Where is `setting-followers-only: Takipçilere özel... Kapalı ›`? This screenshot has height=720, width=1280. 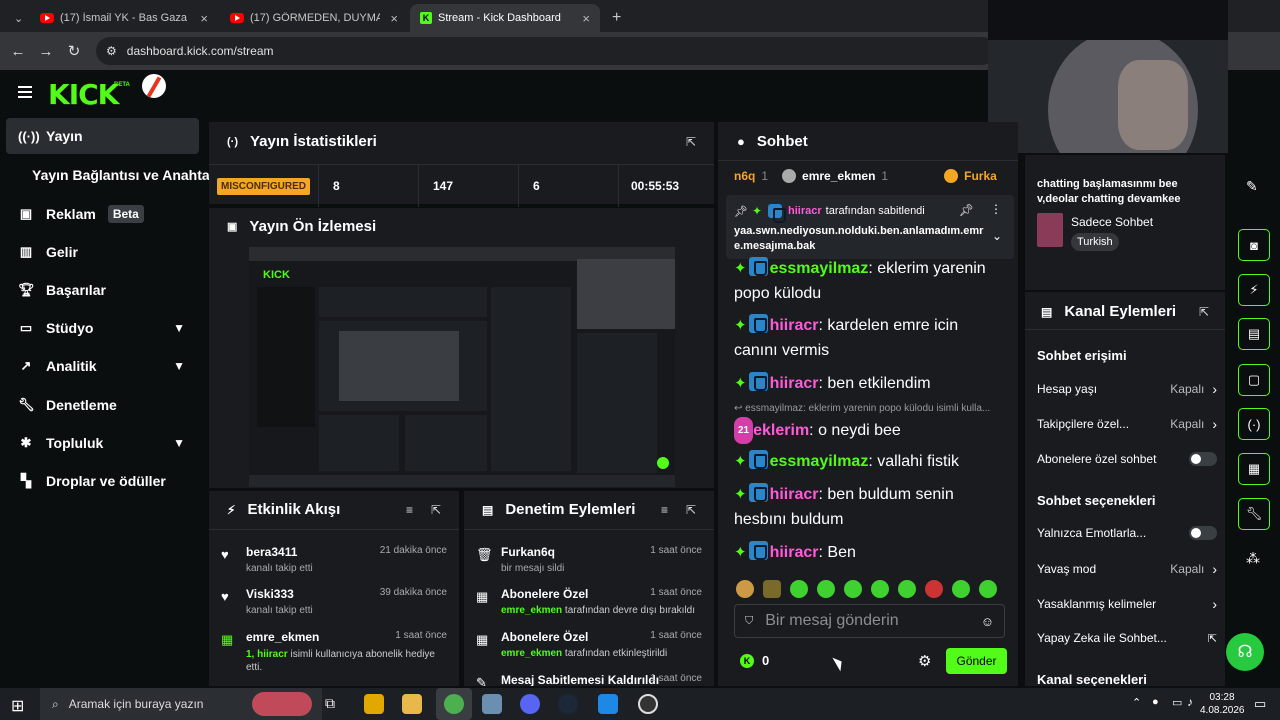
setting-followers-only: Takipçilere özel... Kapalı › is located at coordinates (1127, 424).